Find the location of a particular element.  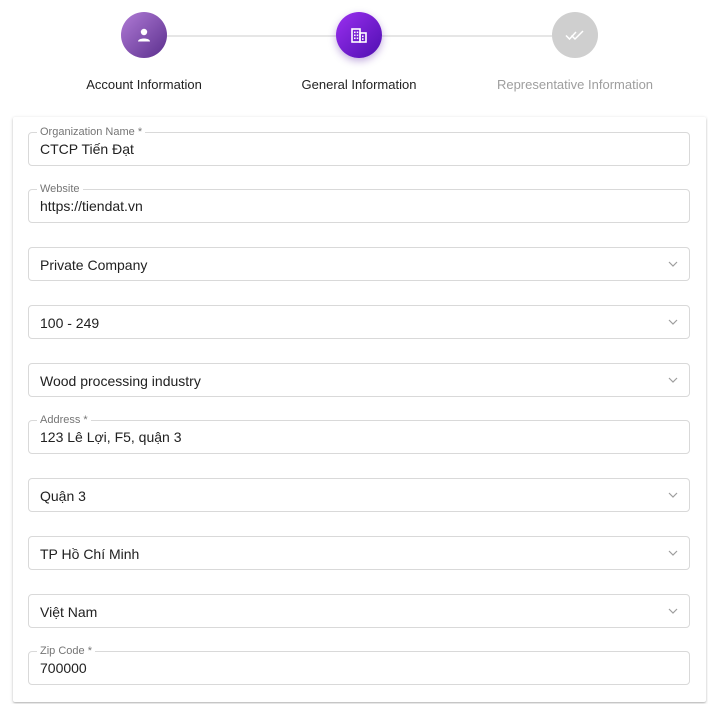

organization-name-field: Organization Name * CTCP Tiến Đạt is located at coordinates (359, 145).